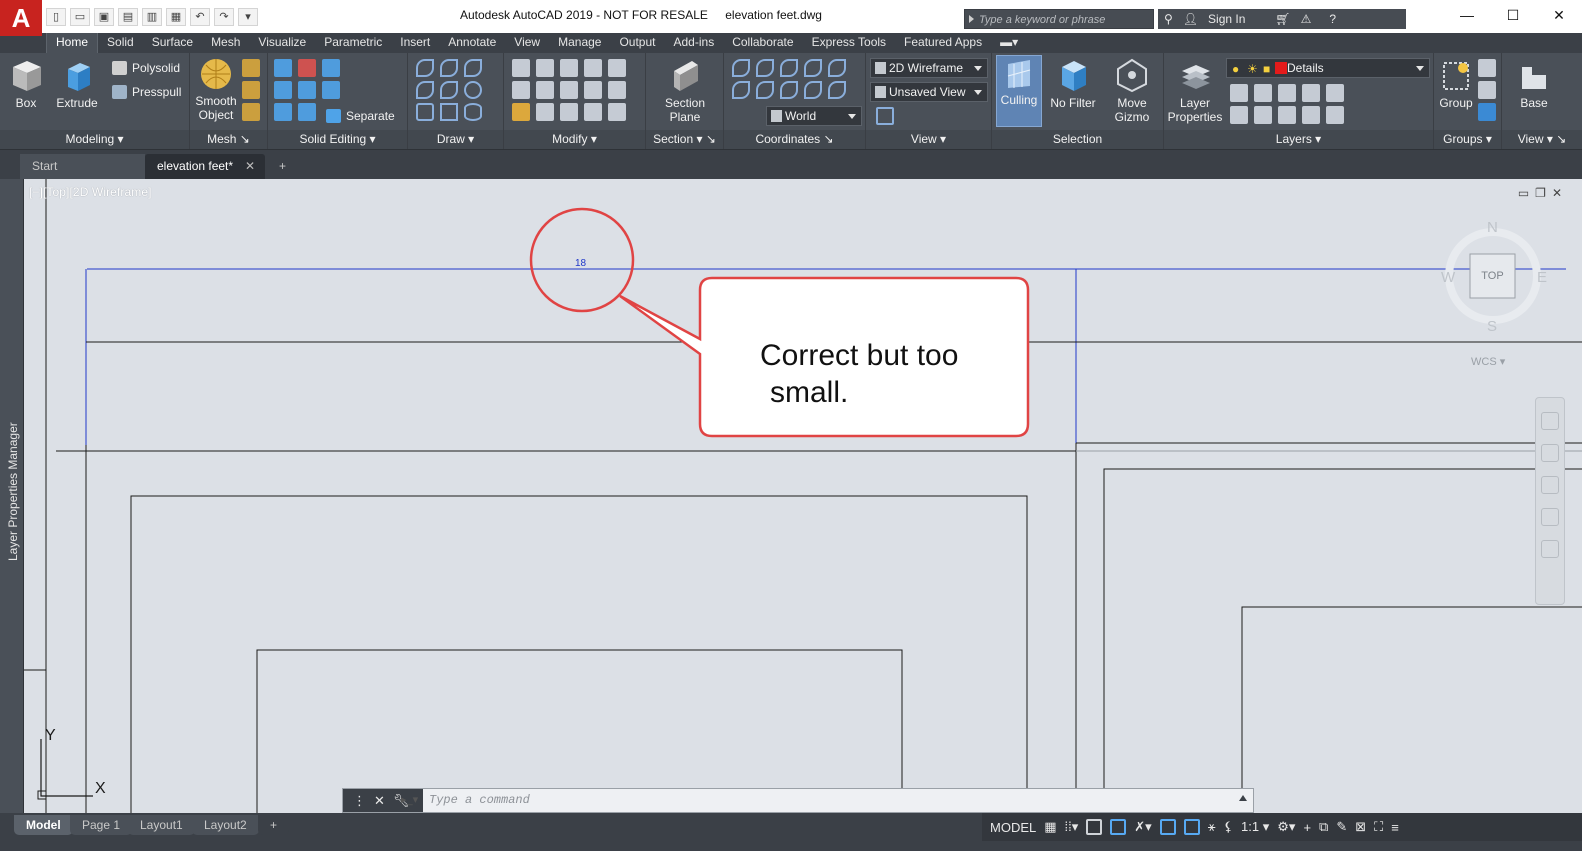  Describe the element at coordinates (1534, 83) in the screenshot. I see `base-button: Base` at that location.